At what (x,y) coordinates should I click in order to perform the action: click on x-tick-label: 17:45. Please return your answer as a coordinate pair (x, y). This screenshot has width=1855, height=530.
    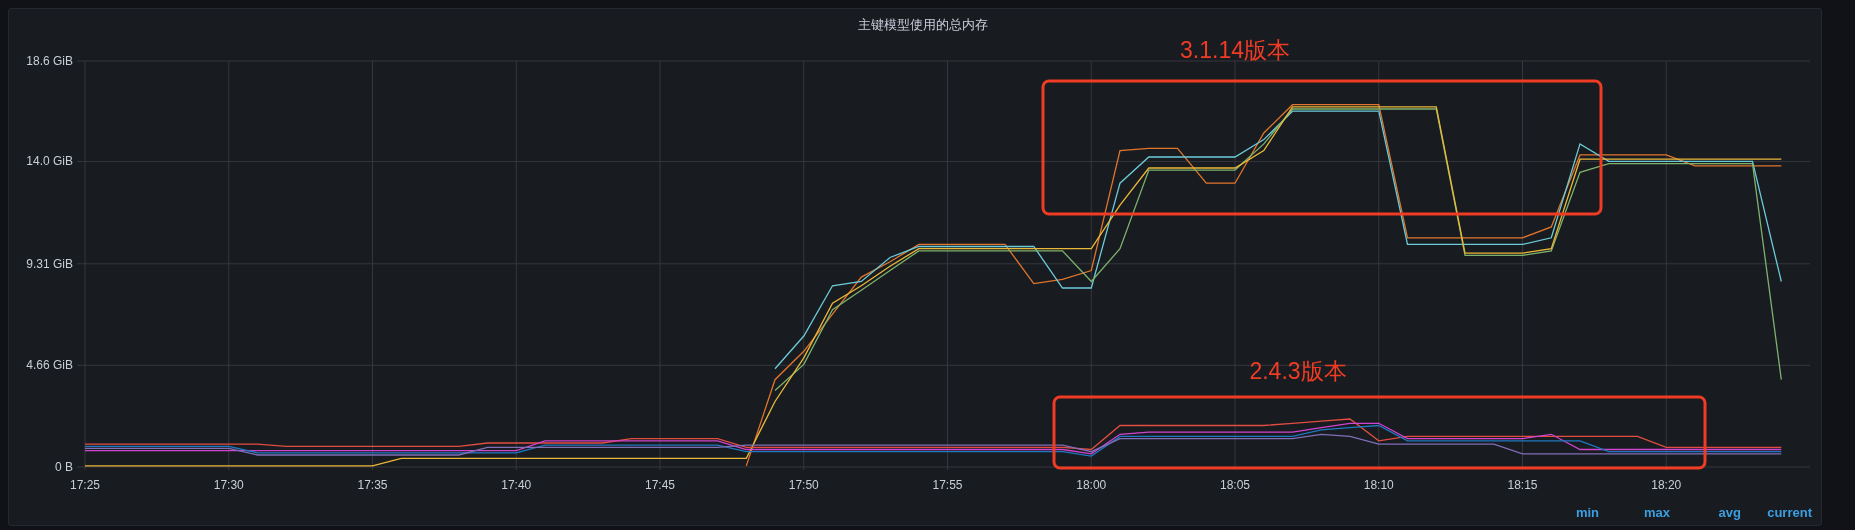
    Looking at the image, I should click on (660, 485).